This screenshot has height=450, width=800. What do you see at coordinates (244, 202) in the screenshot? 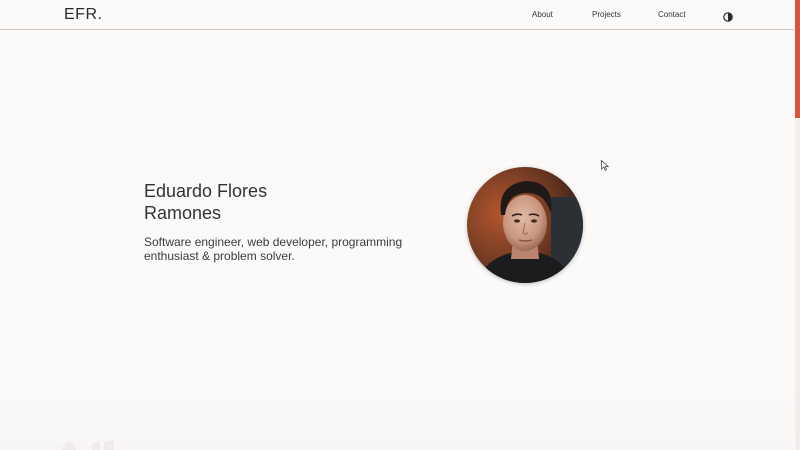
I see `hero-name: Eduardo Flores Ramones` at bounding box center [244, 202].